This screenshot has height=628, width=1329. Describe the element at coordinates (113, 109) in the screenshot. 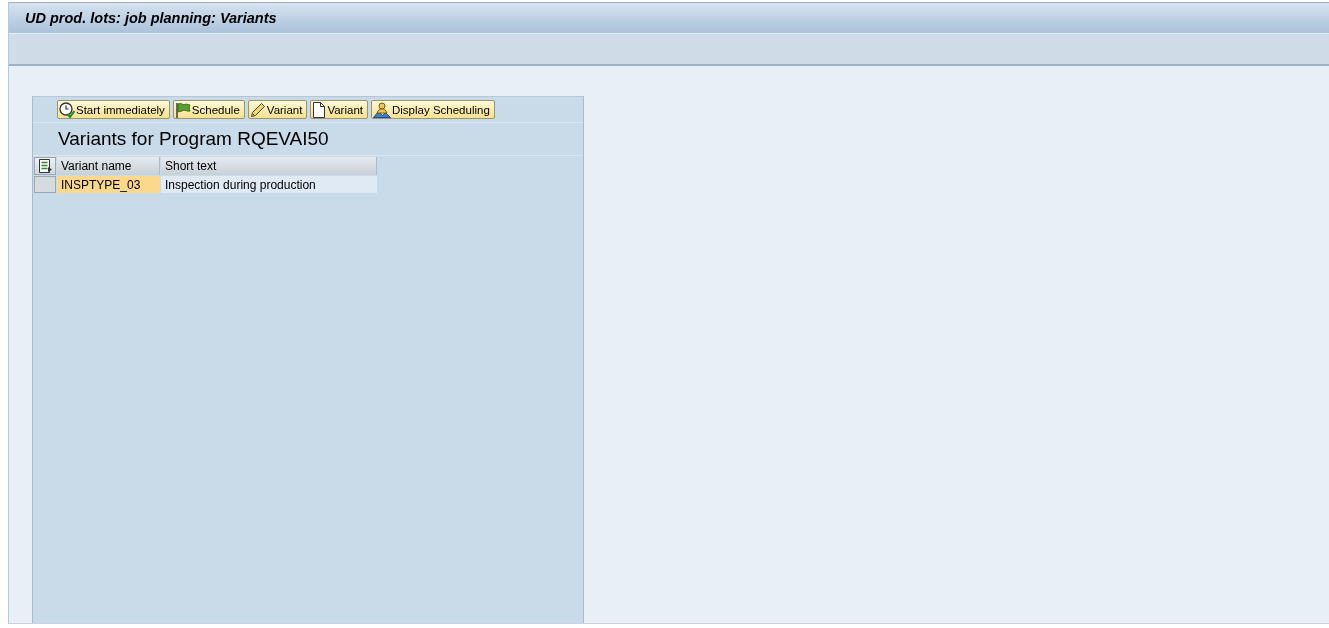

I see `toolbar-button: Start immediately` at that location.